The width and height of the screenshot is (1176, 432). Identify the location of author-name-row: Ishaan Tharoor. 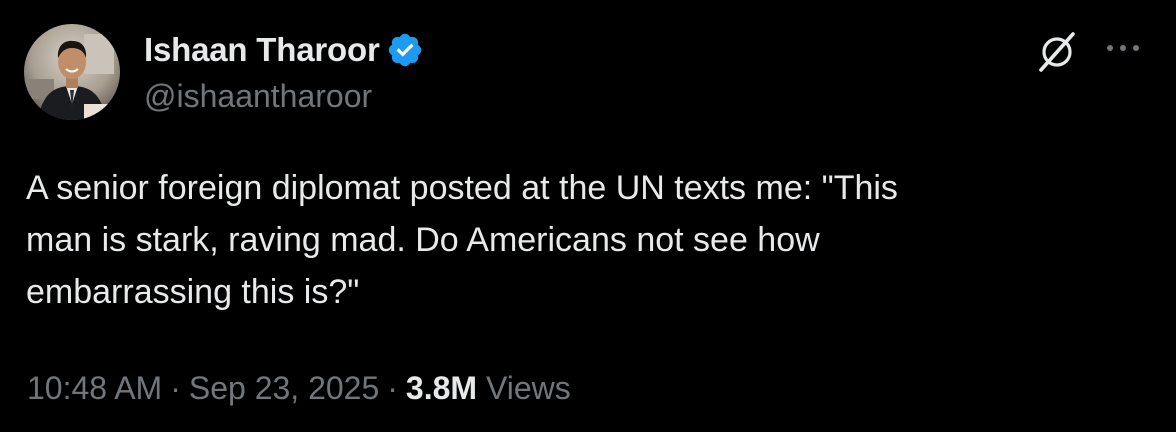
(284, 50).